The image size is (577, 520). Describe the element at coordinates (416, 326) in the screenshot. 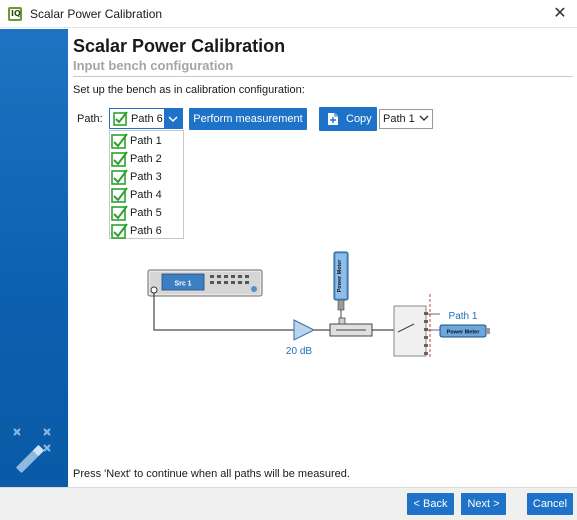

I see `switch-matrix-icon` at that location.